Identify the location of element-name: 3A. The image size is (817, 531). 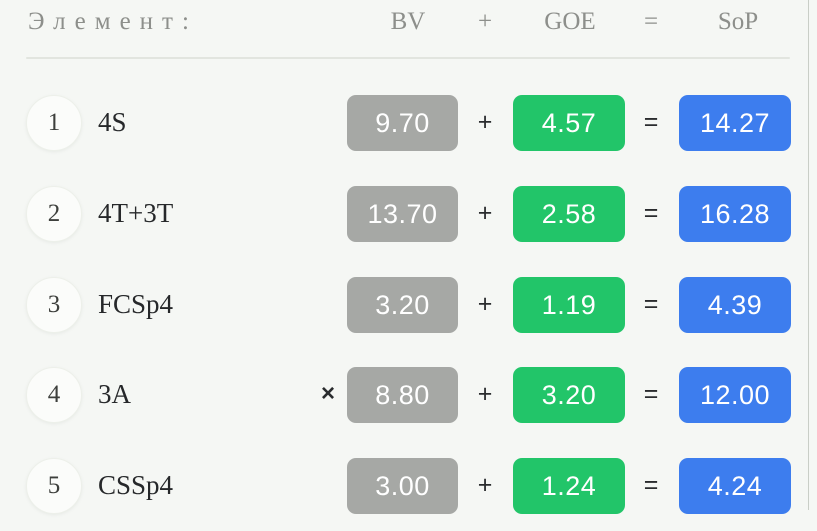
(114, 393).